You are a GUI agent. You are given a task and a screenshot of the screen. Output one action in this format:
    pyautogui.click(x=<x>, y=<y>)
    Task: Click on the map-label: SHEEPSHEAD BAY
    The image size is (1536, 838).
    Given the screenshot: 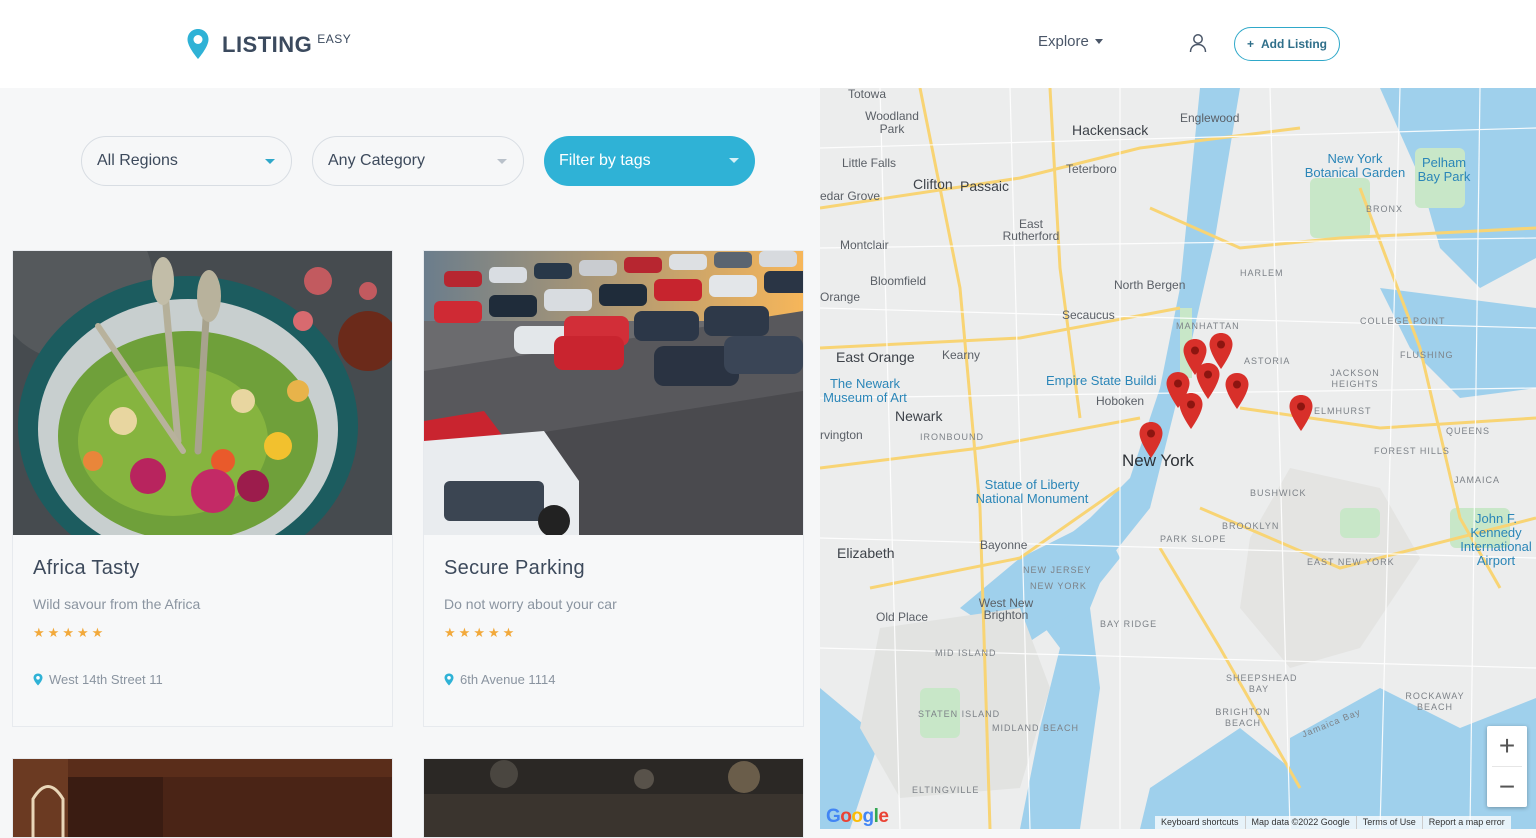 What is the action you would take?
    pyautogui.click(x=1262, y=683)
    